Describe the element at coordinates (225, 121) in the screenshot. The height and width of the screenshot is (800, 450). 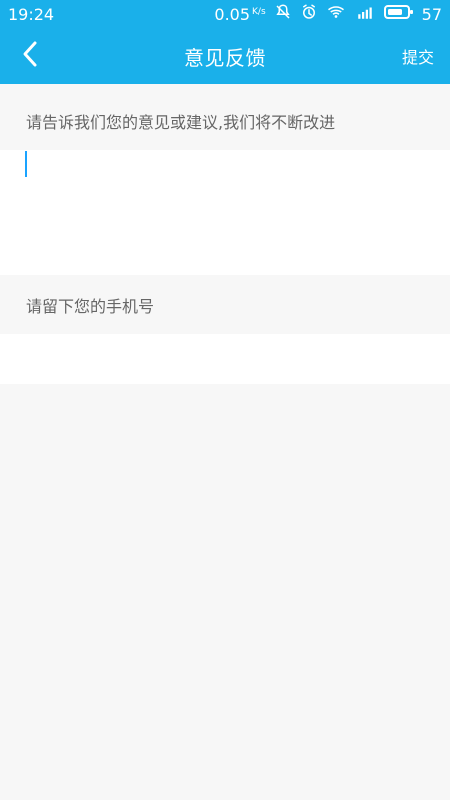
I see `feedback-label: 请告诉我们您的意见或建议,我们将不断改进` at that location.